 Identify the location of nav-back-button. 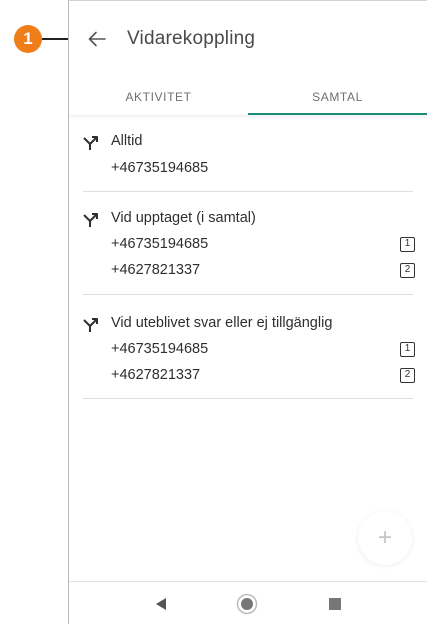
(161, 604).